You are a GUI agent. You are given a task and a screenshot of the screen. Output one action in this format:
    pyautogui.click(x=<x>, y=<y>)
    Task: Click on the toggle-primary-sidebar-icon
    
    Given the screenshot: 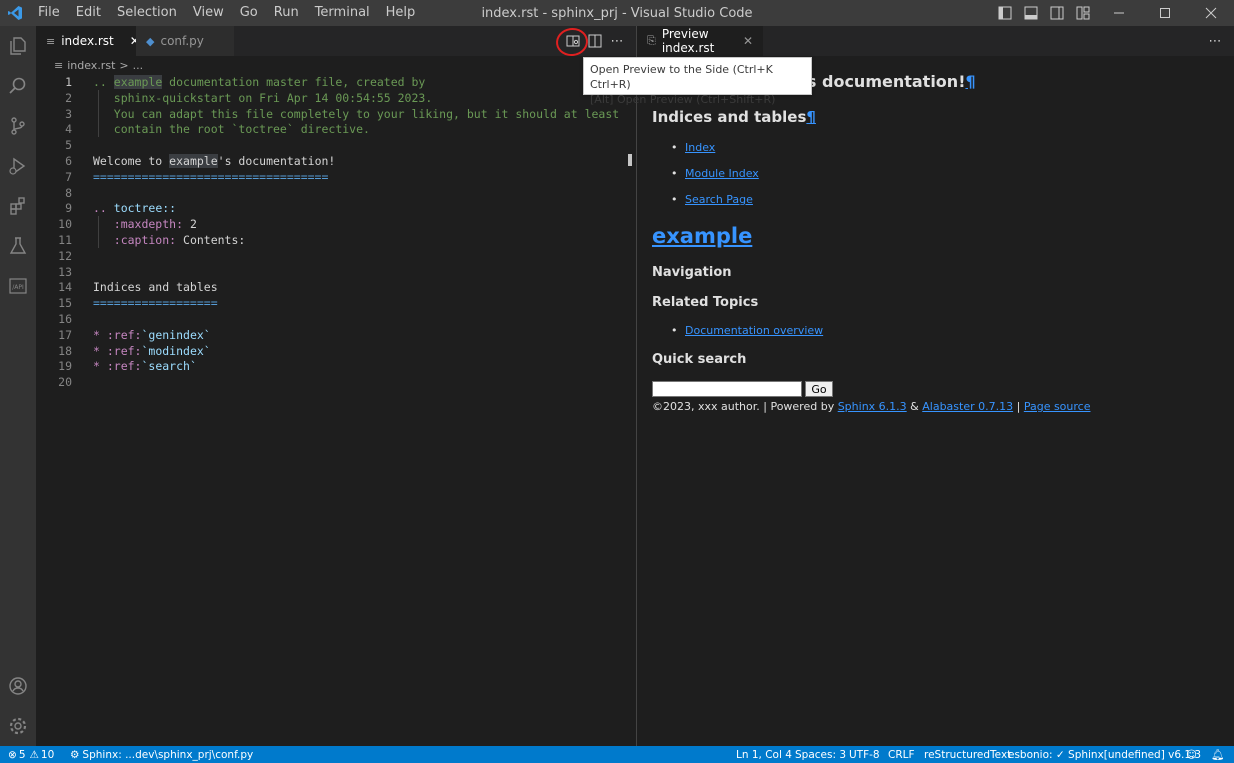 What is the action you would take?
    pyautogui.click(x=1005, y=13)
    